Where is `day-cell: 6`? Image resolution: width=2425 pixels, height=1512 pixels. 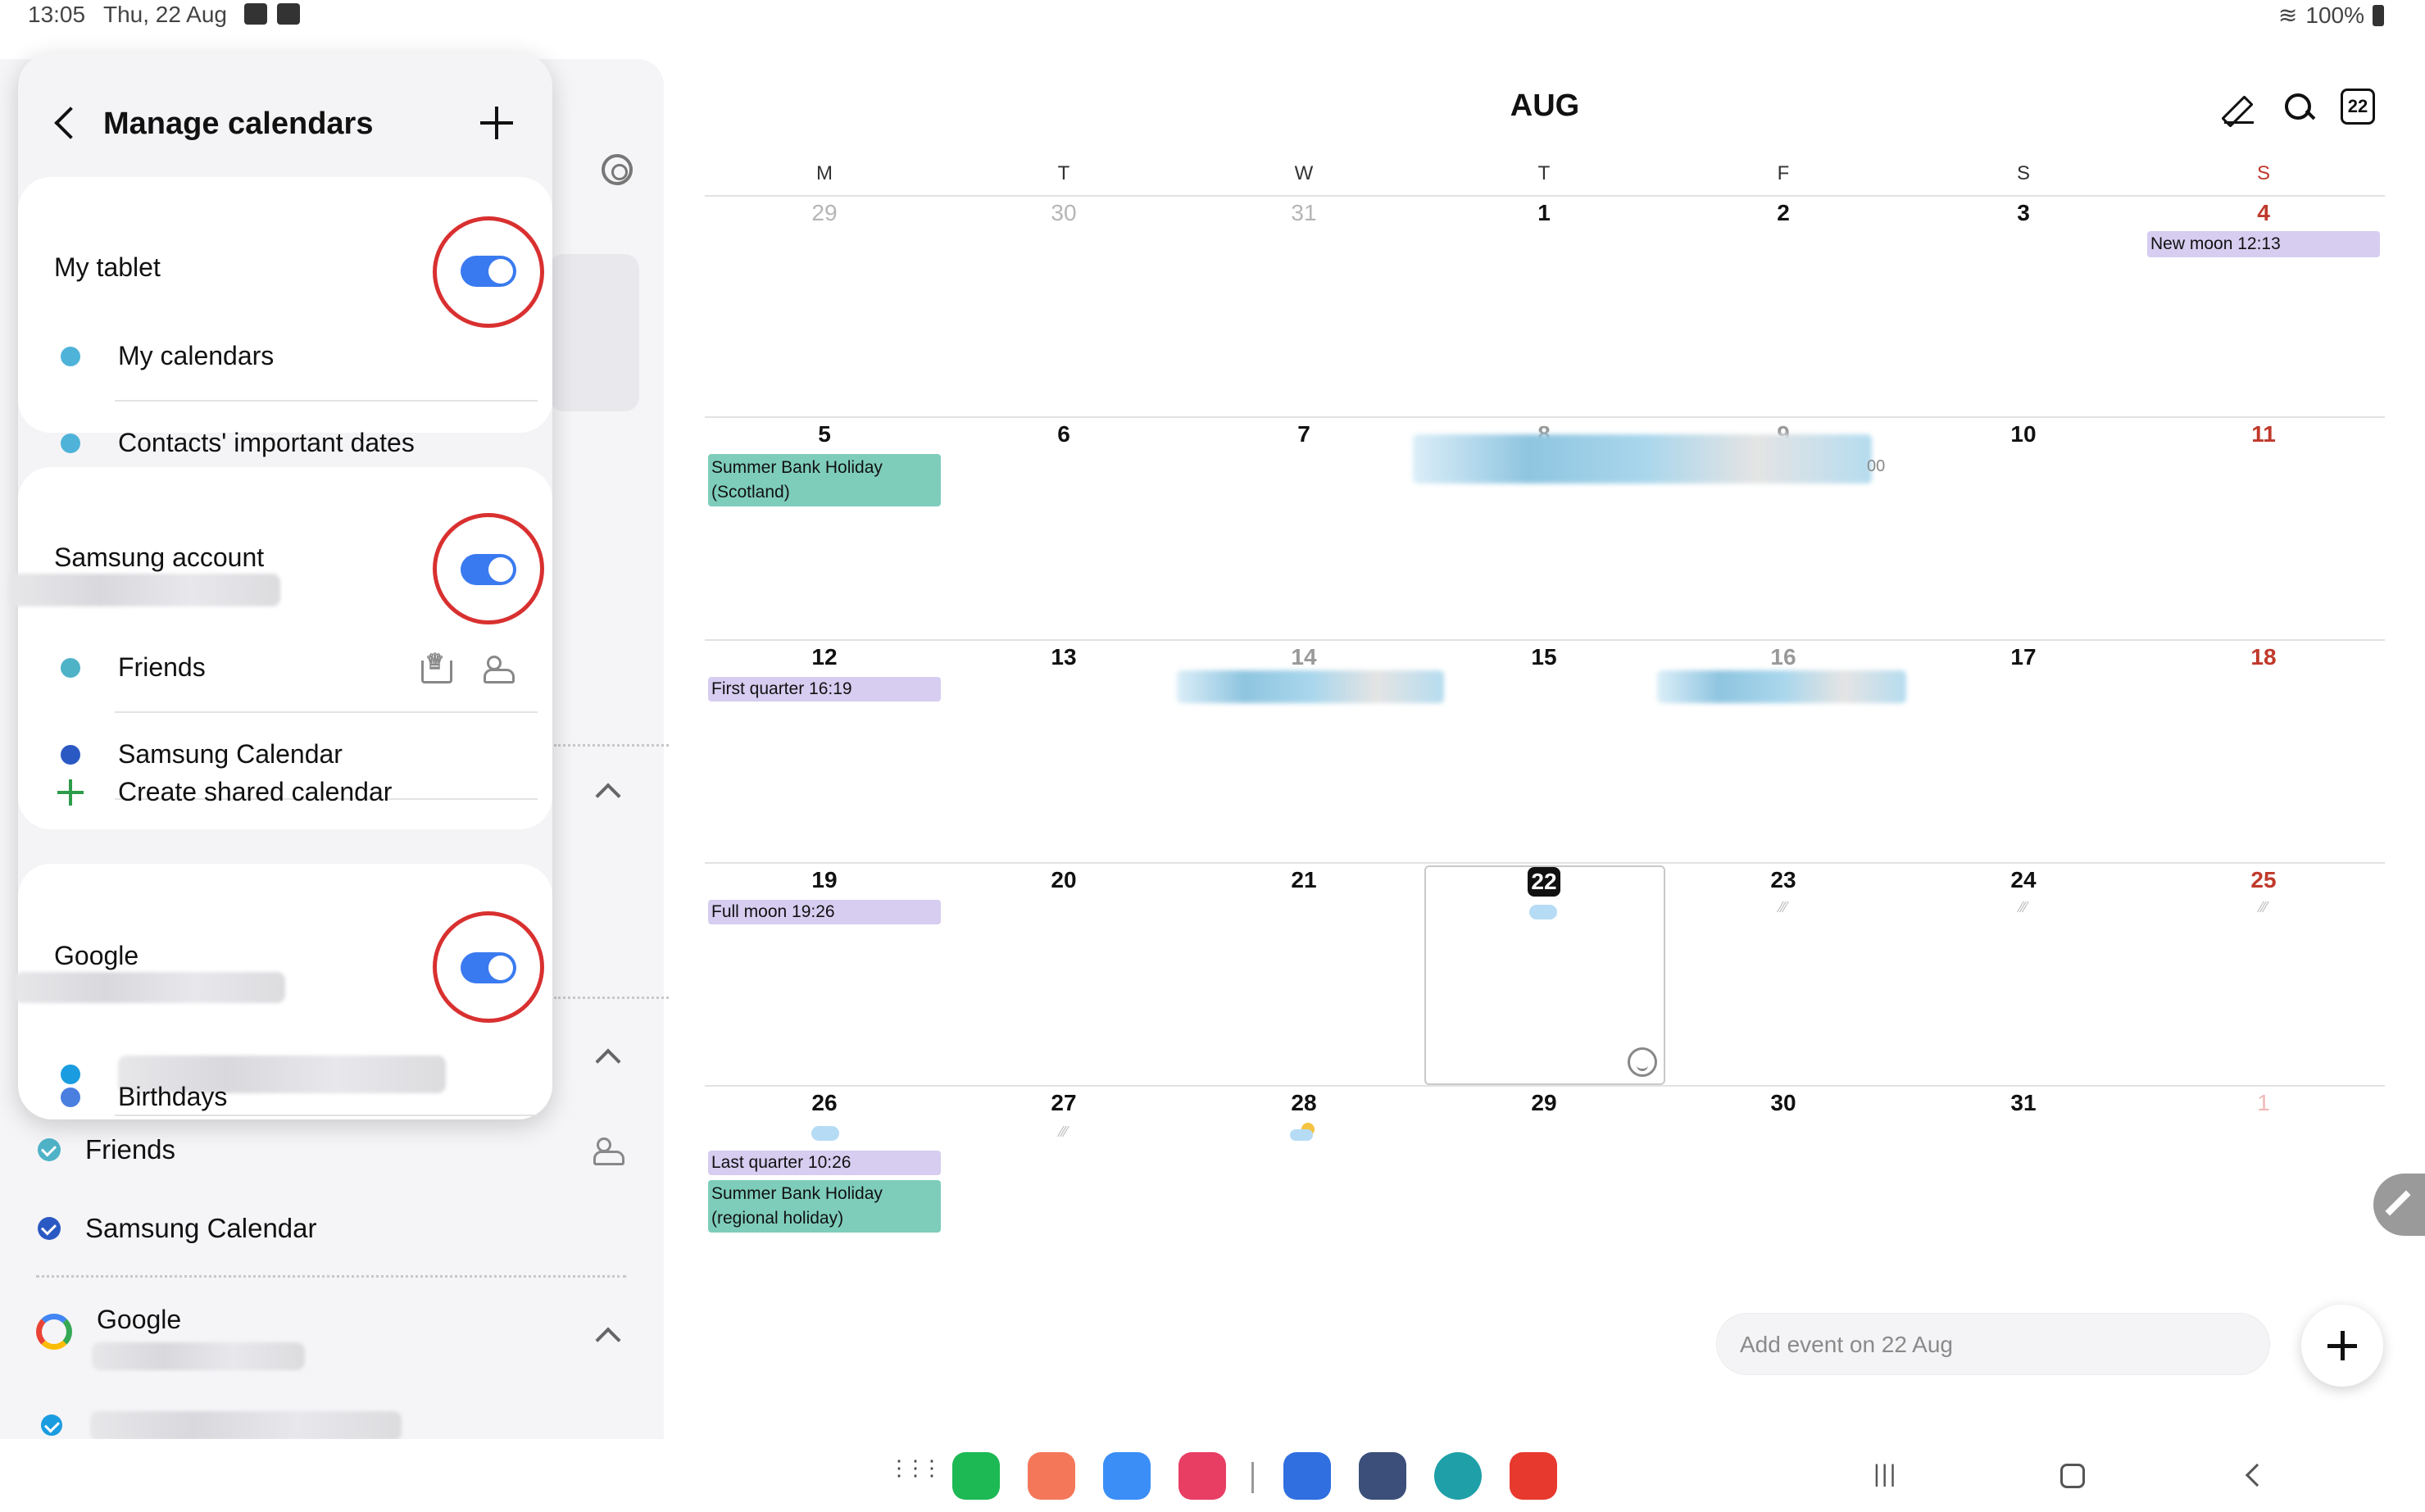
day-cell: 6 is located at coordinates (1064, 434).